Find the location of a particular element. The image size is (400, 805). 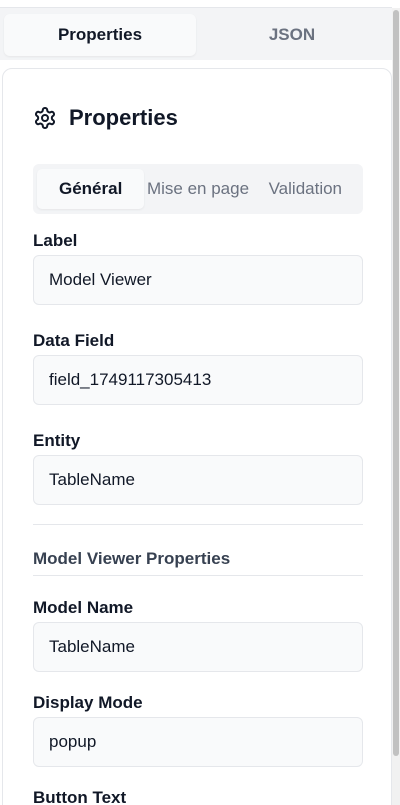

tab-json: JSON is located at coordinates (292, 35).